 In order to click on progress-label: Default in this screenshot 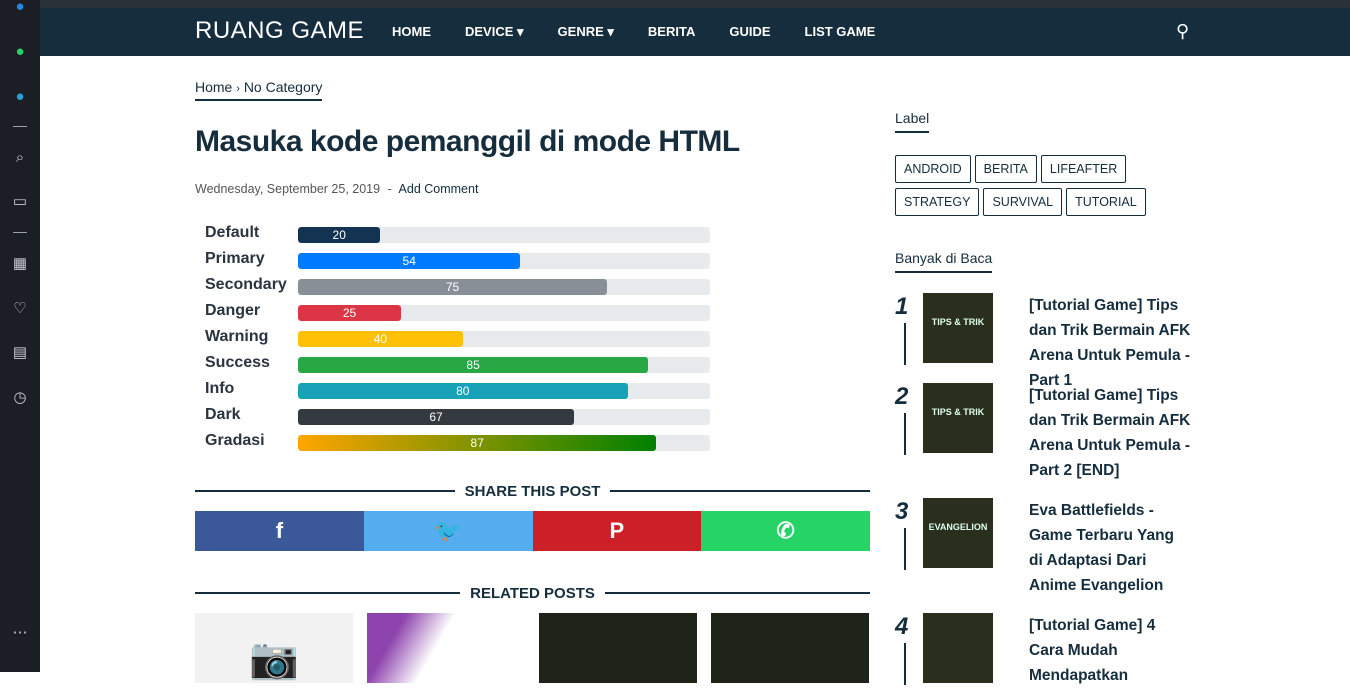, I will do `click(232, 232)`.